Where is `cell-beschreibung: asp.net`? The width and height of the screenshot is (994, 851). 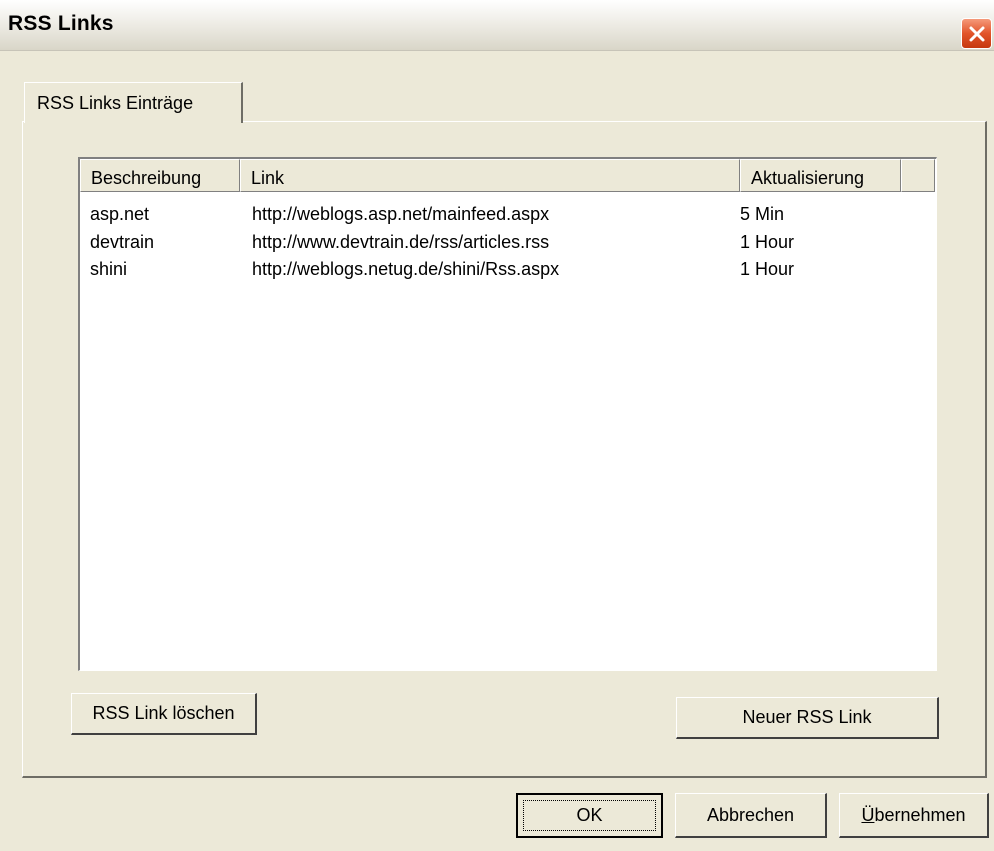
cell-beschreibung: asp.net is located at coordinates (120, 214).